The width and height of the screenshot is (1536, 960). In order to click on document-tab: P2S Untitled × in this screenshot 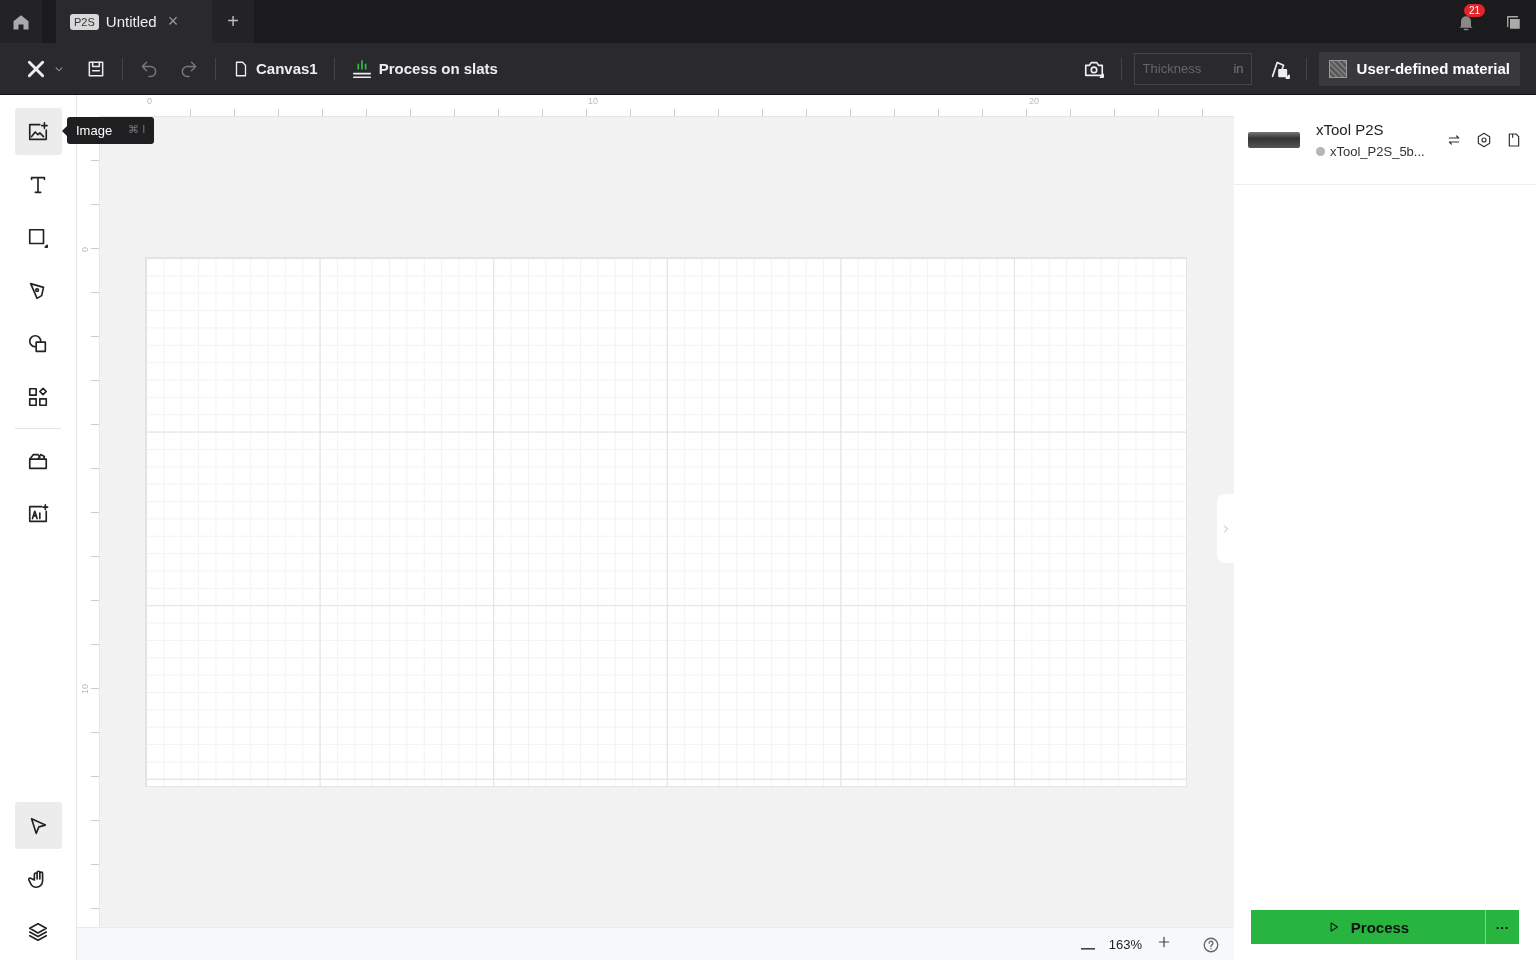, I will do `click(134, 21)`.